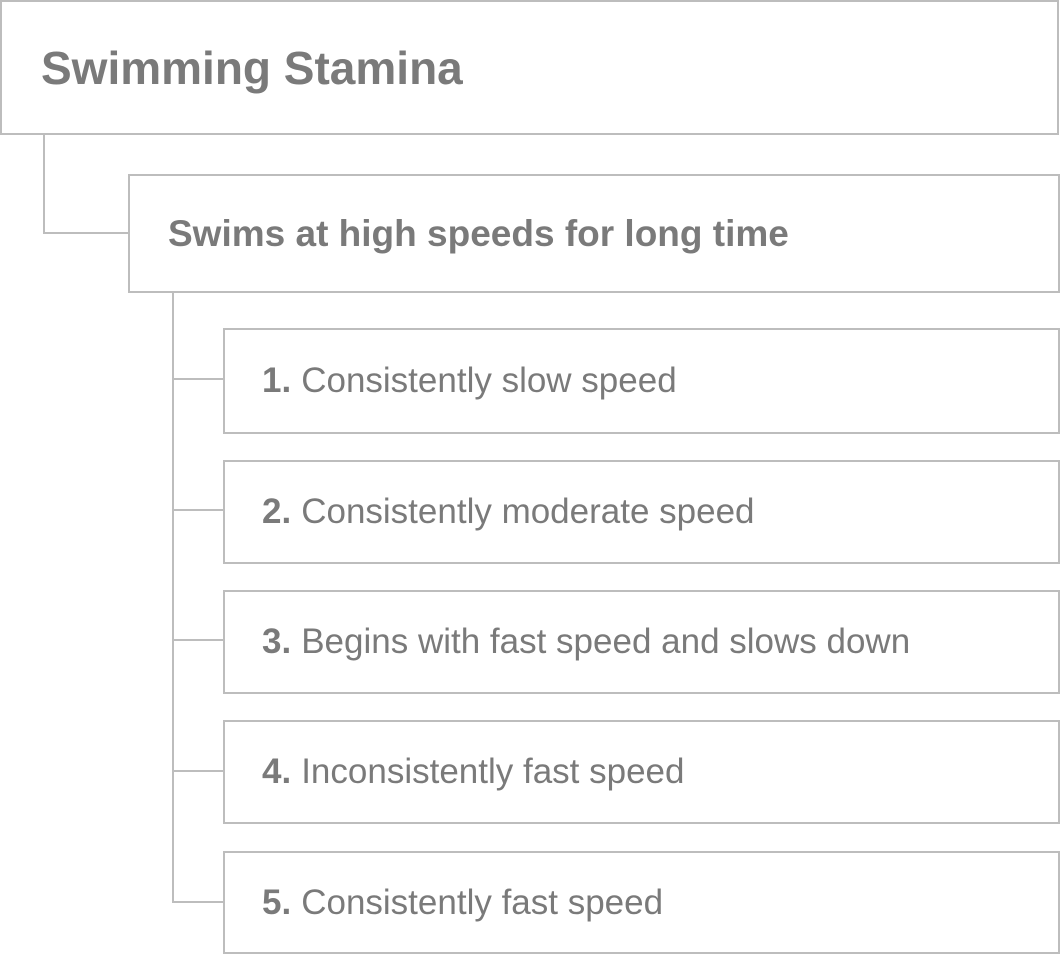 The image size is (1060, 954). Describe the element at coordinates (529, 67) in the screenshot. I see `root-node: Swimming Stamina` at that location.